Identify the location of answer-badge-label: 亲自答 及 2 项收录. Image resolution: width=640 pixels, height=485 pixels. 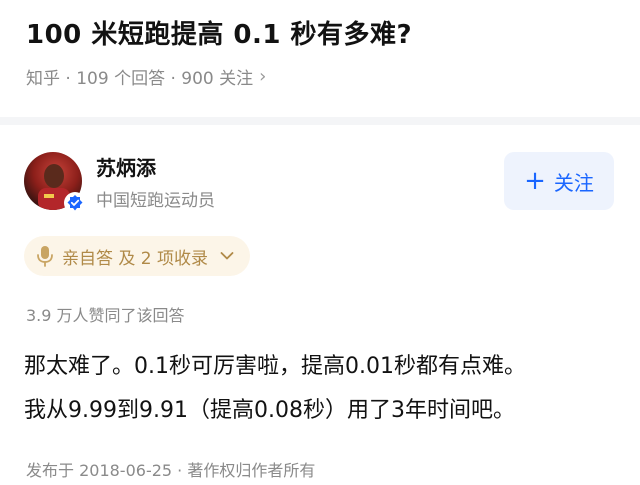
(135, 258).